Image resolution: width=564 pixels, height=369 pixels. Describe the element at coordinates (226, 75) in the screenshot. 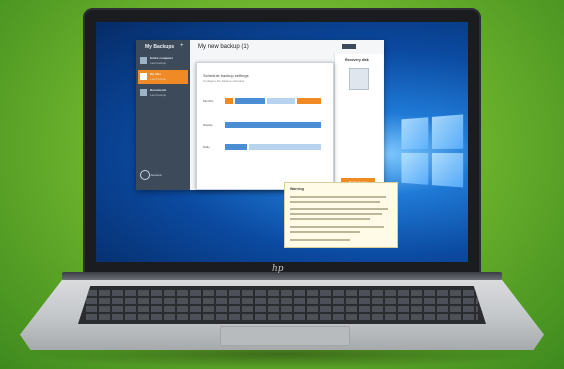

I see `dialog-heading: Schedule backup settings` at that location.